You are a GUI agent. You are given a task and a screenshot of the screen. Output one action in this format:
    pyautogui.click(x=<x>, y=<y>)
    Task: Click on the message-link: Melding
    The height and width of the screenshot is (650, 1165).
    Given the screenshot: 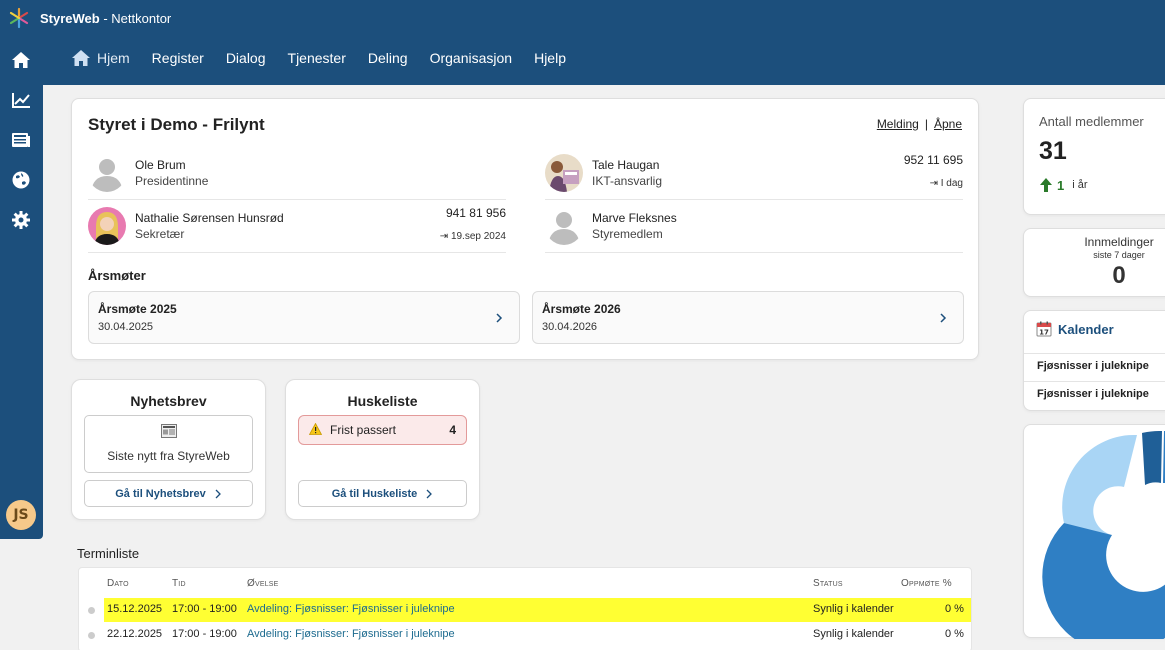 What is the action you would take?
    pyautogui.click(x=898, y=124)
    